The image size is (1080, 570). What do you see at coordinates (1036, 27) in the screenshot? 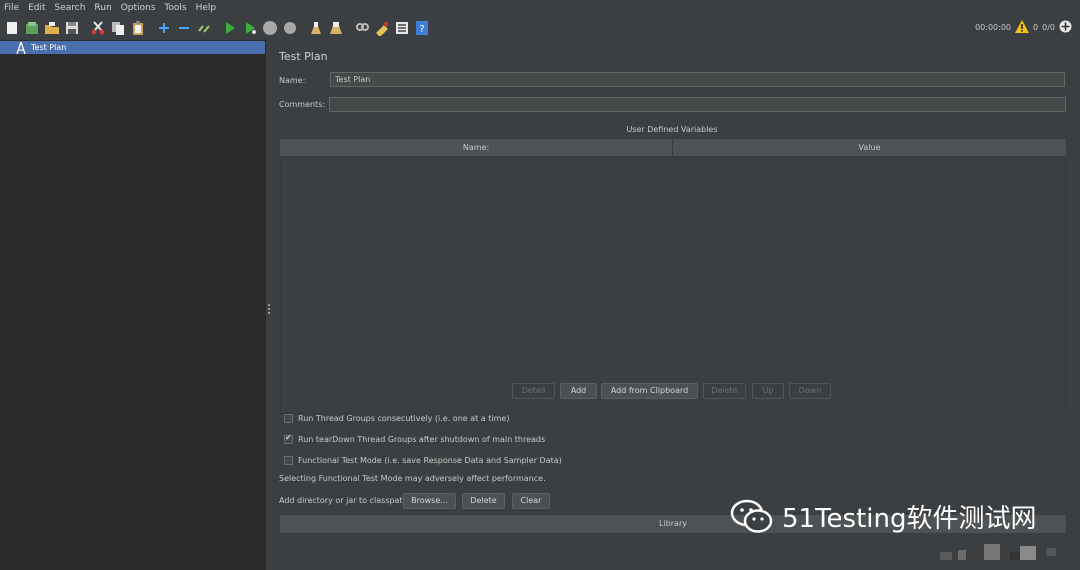
I see `warning-count: 0` at bounding box center [1036, 27].